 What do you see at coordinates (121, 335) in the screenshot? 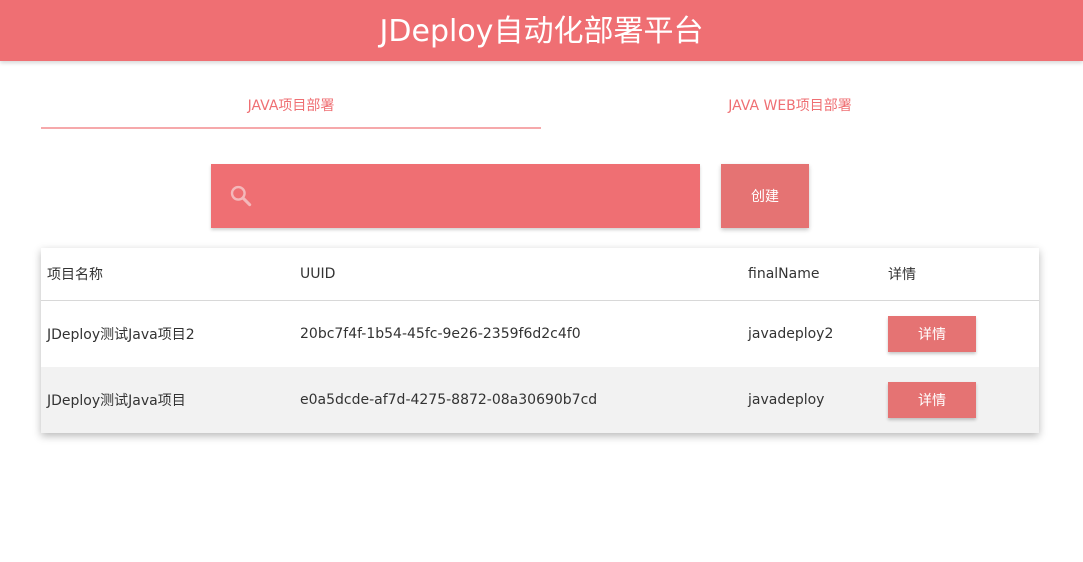
I see `project-name-cell: JDeploy测试Java项目2` at bounding box center [121, 335].